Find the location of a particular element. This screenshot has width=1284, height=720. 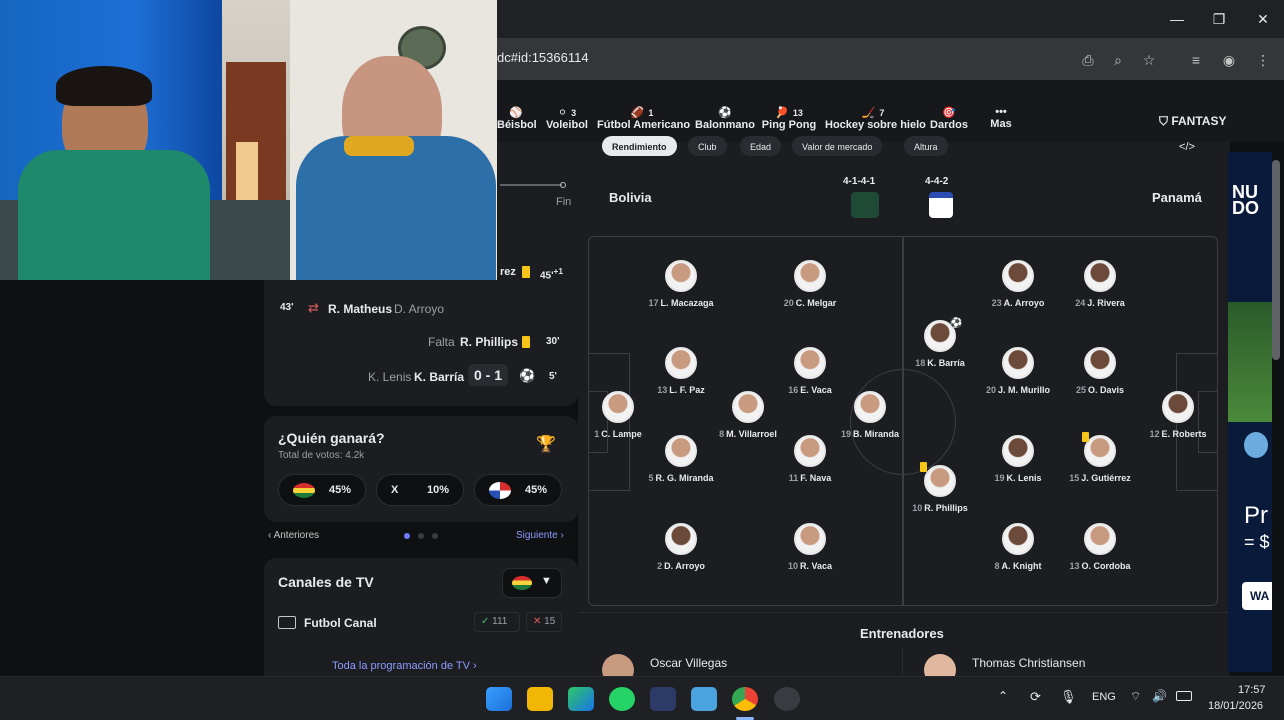

chevron-right-icon: › is located at coordinates (473, 666).